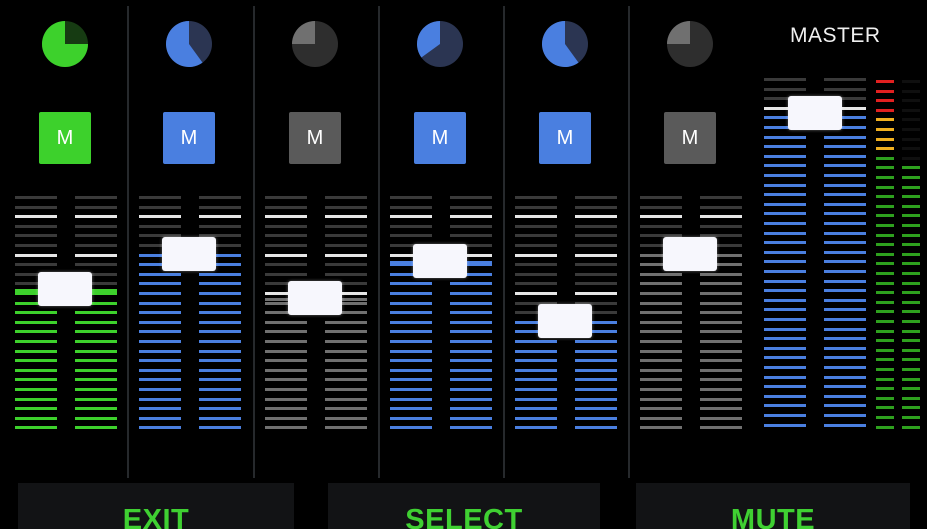 The image size is (927, 529). Describe the element at coordinates (303, 32) in the screenshot. I see `pan-knob-icon-fill` at that location.